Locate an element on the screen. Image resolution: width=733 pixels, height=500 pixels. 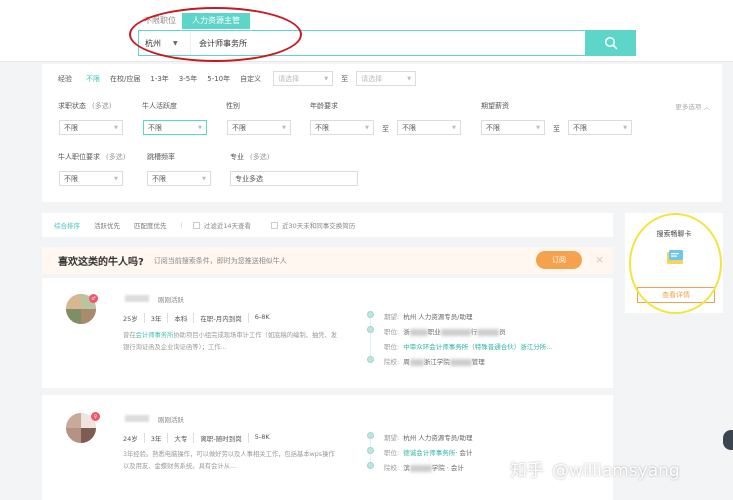
exp-option-custom: 自定义 is located at coordinates (250, 79).